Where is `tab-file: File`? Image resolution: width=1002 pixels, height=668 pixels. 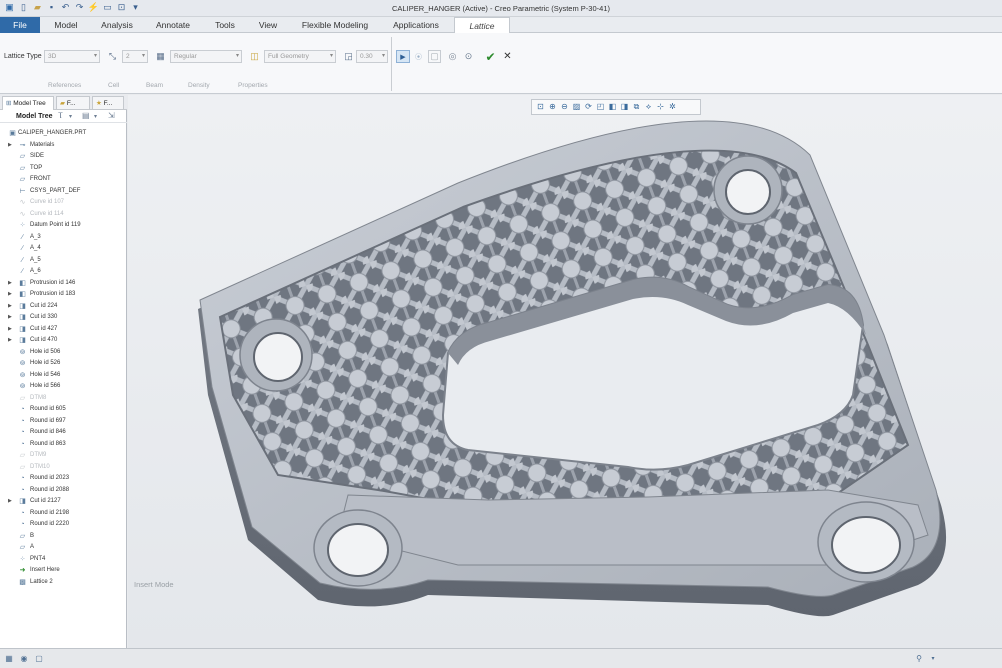 tab-file: File is located at coordinates (20, 25).